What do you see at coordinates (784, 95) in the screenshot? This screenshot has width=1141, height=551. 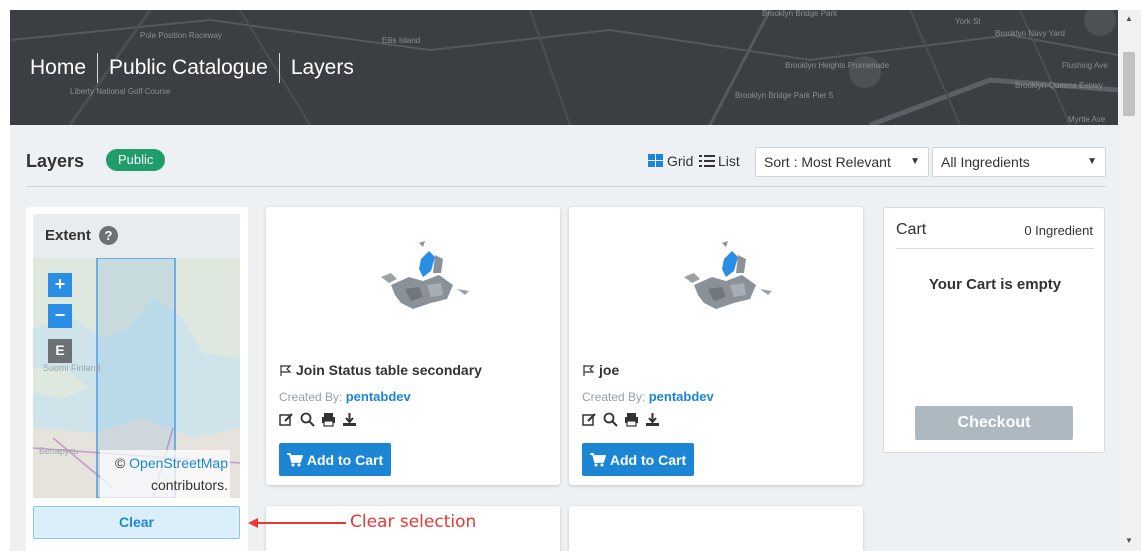 I see `hero-map-label: Brooklyn Bridge Park Pier 5` at bounding box center [784, 95].